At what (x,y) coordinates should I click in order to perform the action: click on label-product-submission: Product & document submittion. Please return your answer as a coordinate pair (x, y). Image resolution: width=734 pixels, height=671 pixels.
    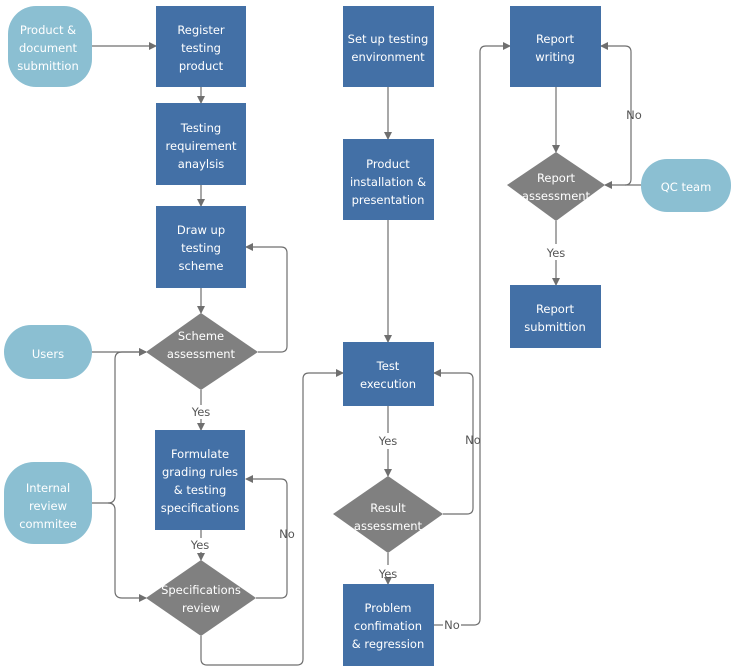
    Looking at the image, I should click on (48, 48).